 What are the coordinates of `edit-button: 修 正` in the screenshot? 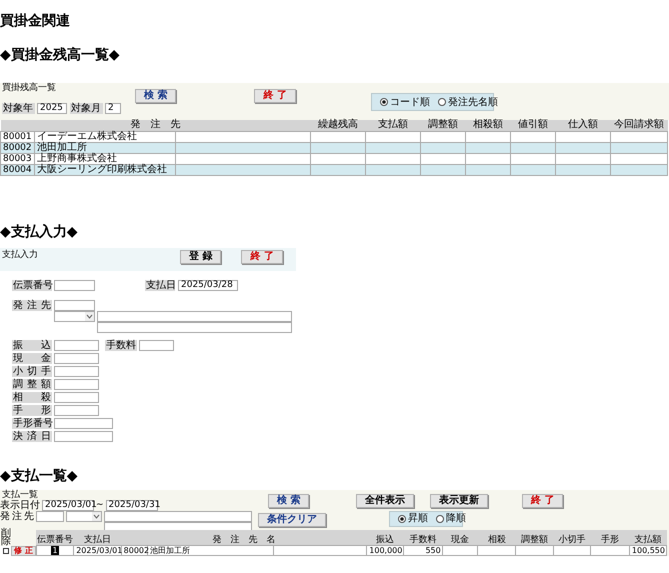 It's located at (23, 551).